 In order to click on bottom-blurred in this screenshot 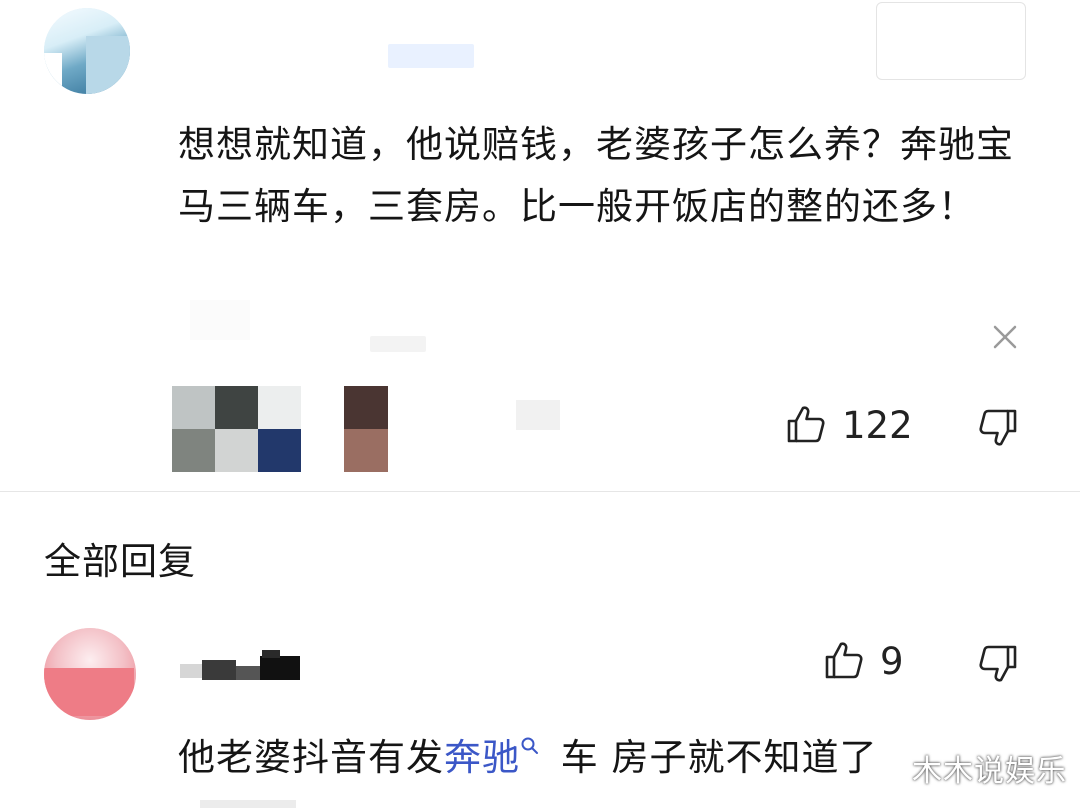, I will do `click(248, 804)`.